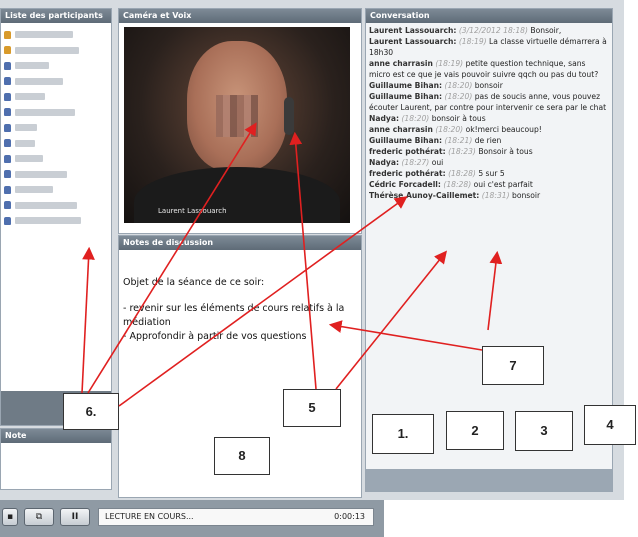 This screenshot has width=638, height=537. Describe the element at coordinates (88, 320) in the screenshot. I see `arrow-6-participants` at that location.